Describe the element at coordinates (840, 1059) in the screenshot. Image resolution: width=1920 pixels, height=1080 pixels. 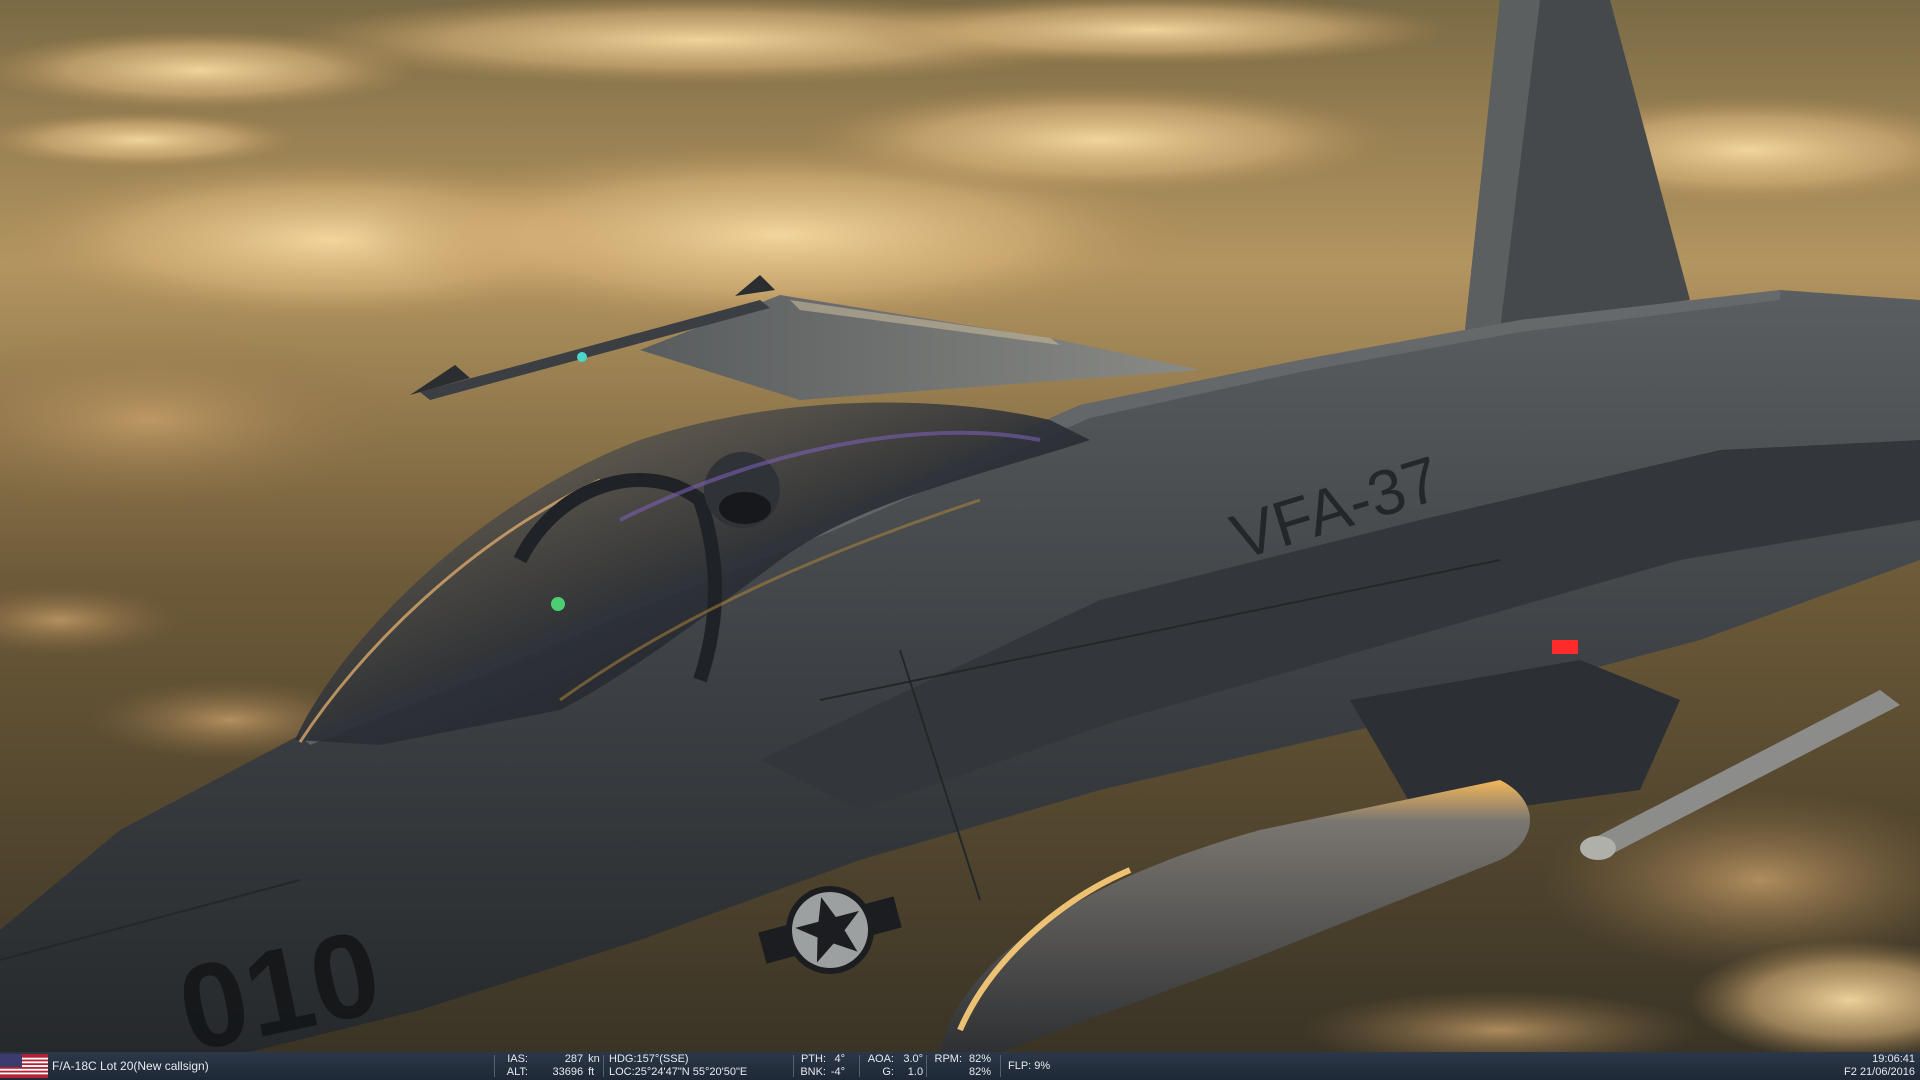
I see `pitch-value: 4°` at that location.